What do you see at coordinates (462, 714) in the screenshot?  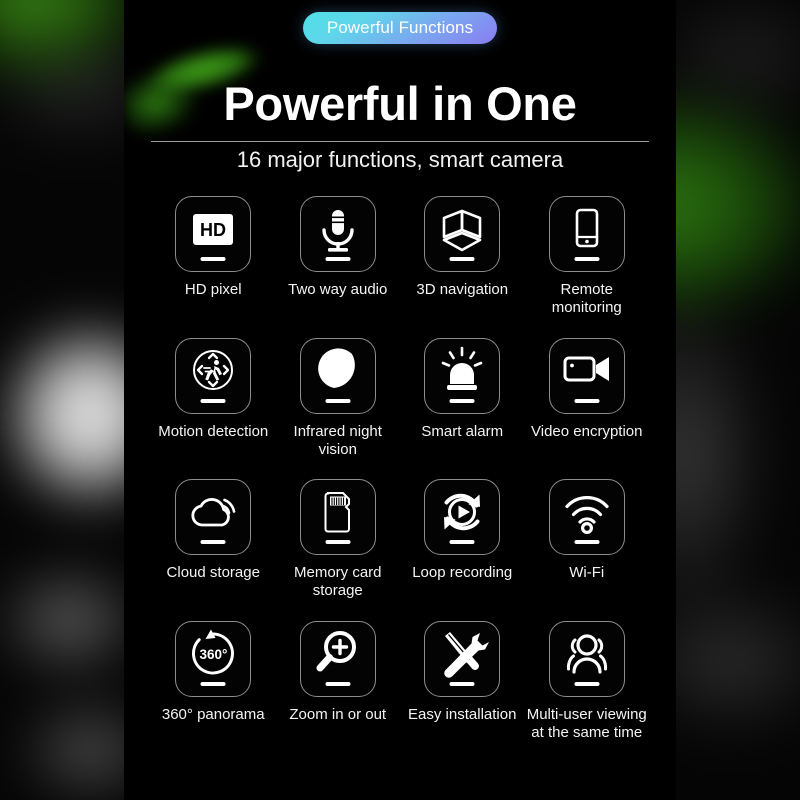 I see `feature-label: Easy installation` at bounding box center [462, 714].